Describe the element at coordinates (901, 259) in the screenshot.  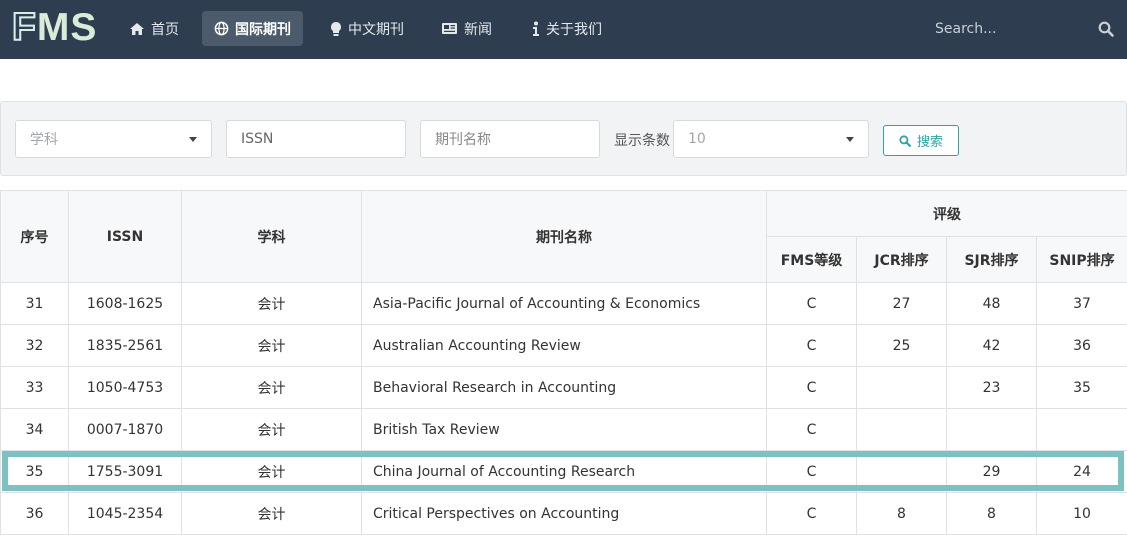
I see `header-jcr-rank: JCR排序` at that location.